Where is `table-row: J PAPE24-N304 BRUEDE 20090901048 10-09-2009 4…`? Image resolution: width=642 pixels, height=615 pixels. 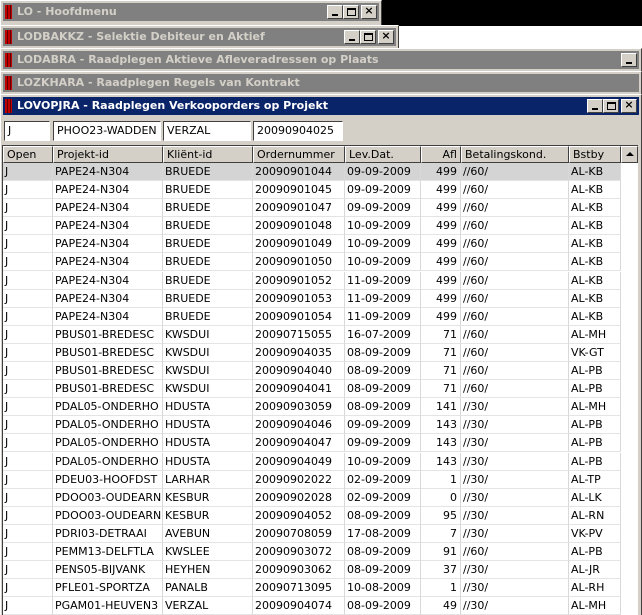
table-row: J PAPE24-N304 BRUEDE 20090901048 10-09-2009 4… is located at coordinates (312, 226).